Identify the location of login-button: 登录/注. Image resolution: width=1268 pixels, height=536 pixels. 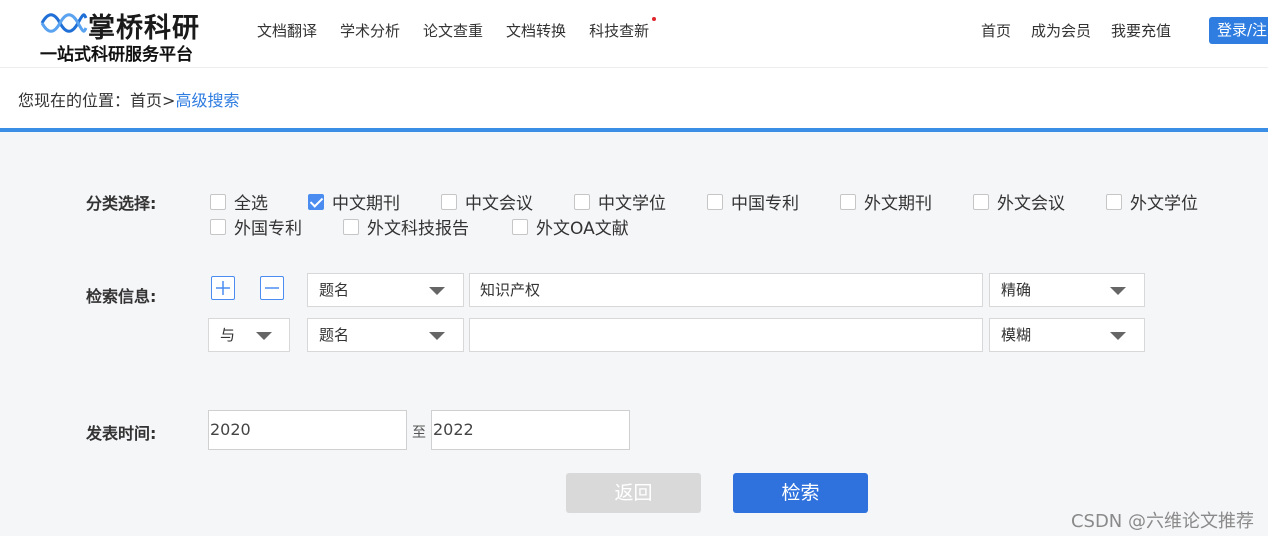
(1238, 30).